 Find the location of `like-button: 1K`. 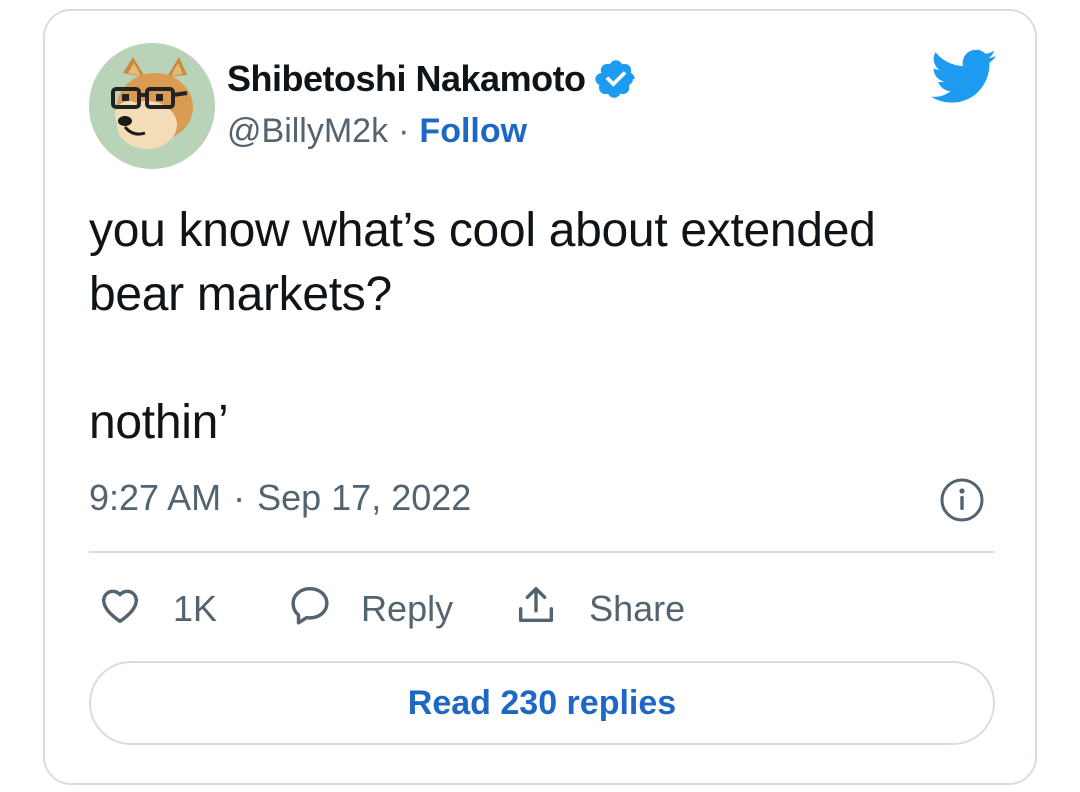

like-button: 1K is located at coordinates (157, 609).